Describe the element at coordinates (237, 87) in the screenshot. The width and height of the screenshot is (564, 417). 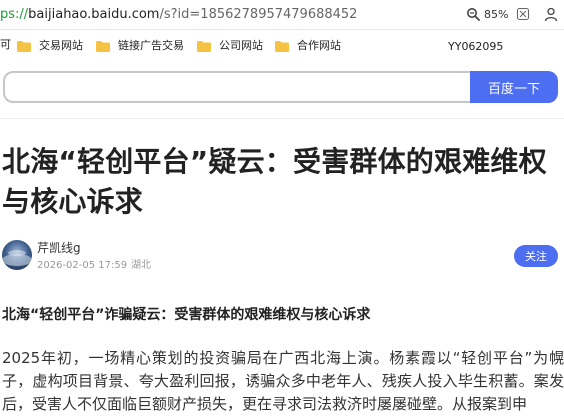
I see `search-input` at that location.